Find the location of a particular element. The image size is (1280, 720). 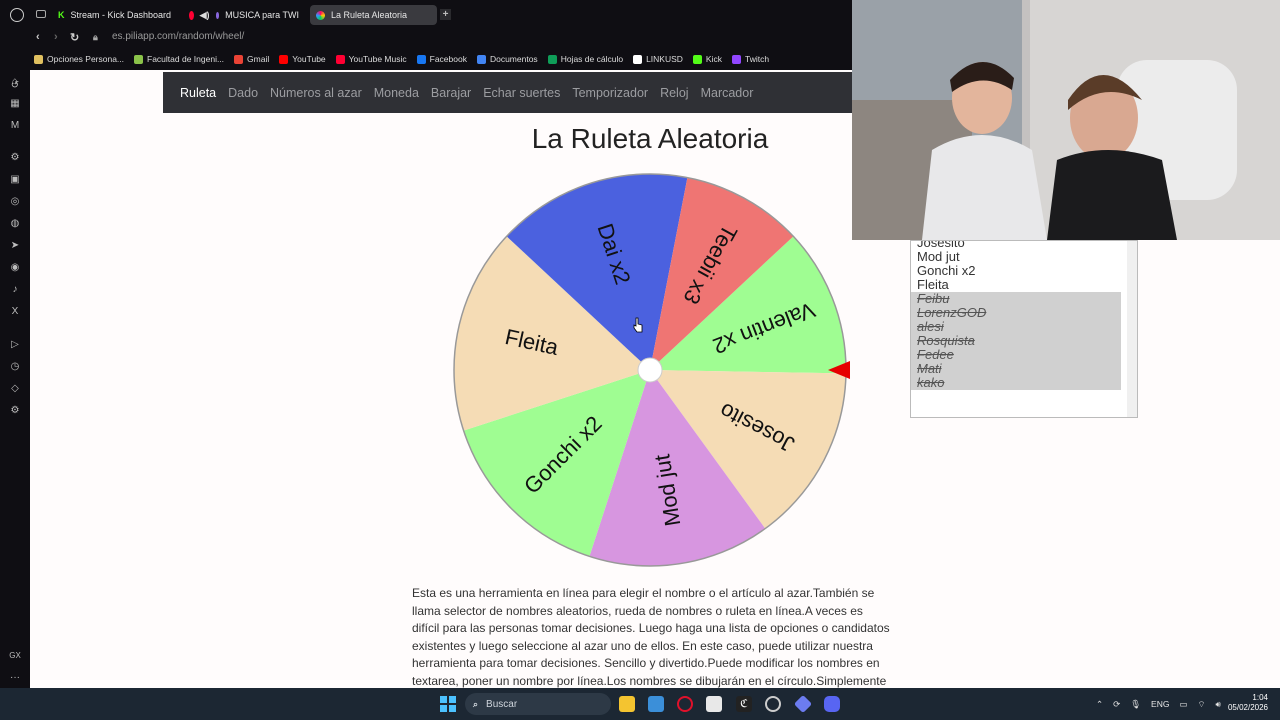

obs-icon is located at coordinates (773, 704).